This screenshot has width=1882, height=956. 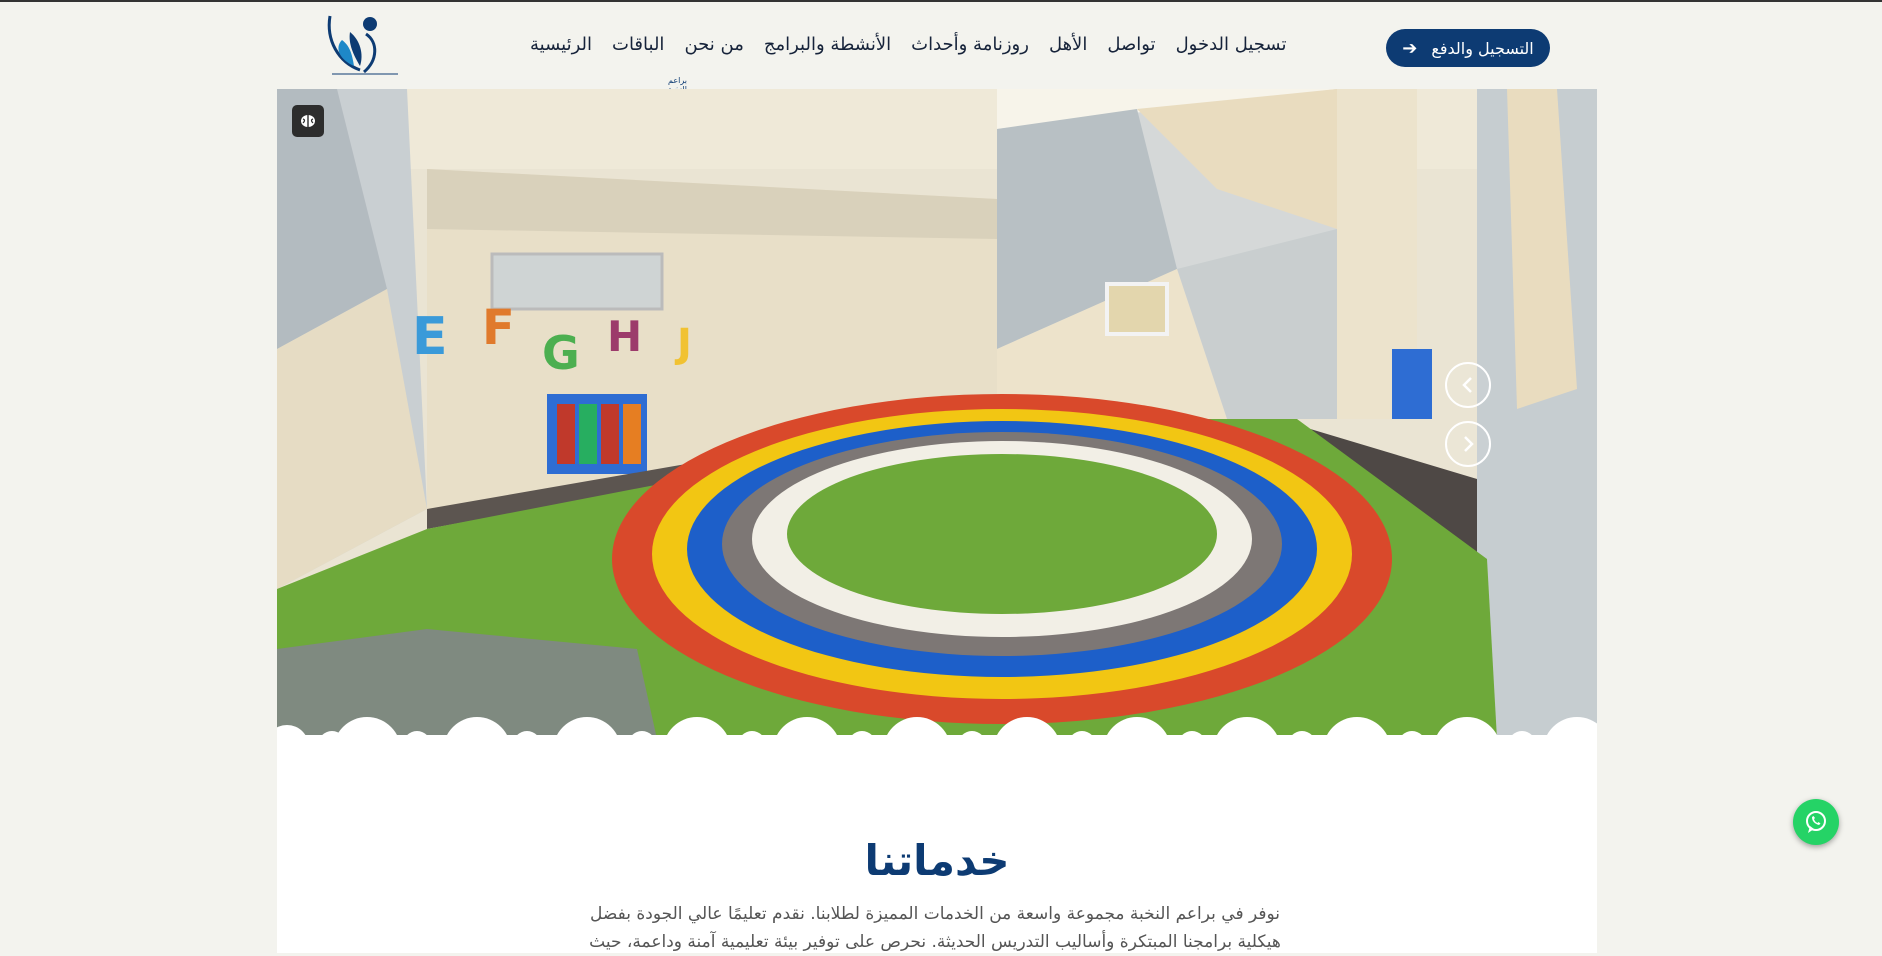 What do you see at coordinates (1410, 48) in the screenshot?
I see `arrow-right-icon: ➔` at bounding box center [1410, 48].